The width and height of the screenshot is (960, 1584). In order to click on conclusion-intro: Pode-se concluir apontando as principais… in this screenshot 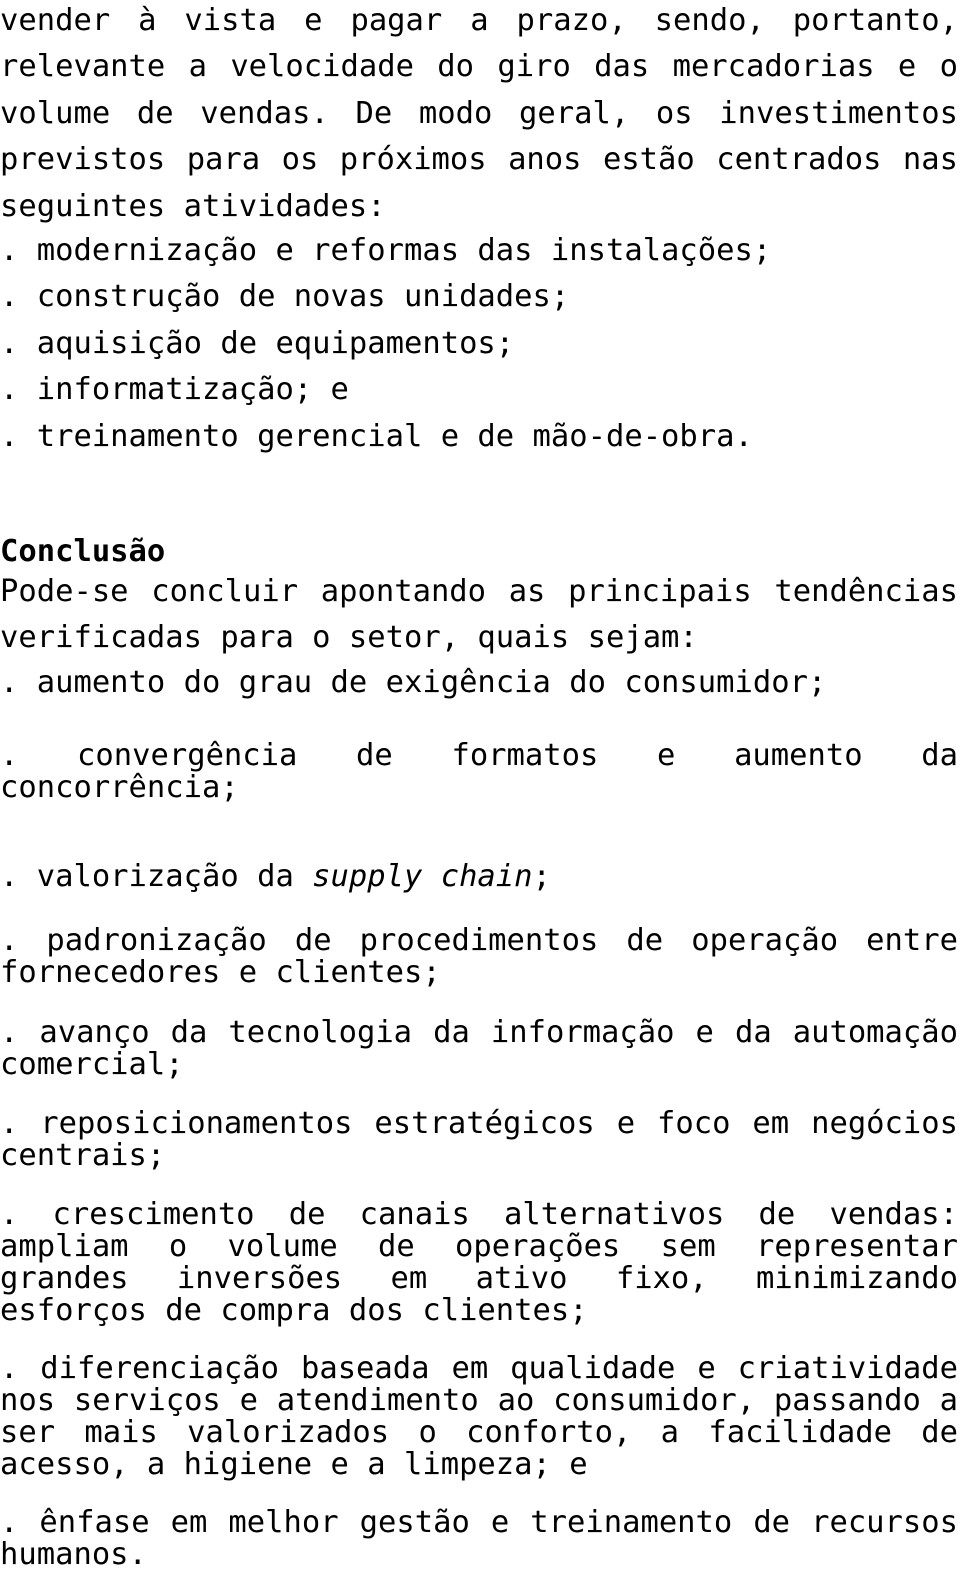, I will do `click(479, 615)`.